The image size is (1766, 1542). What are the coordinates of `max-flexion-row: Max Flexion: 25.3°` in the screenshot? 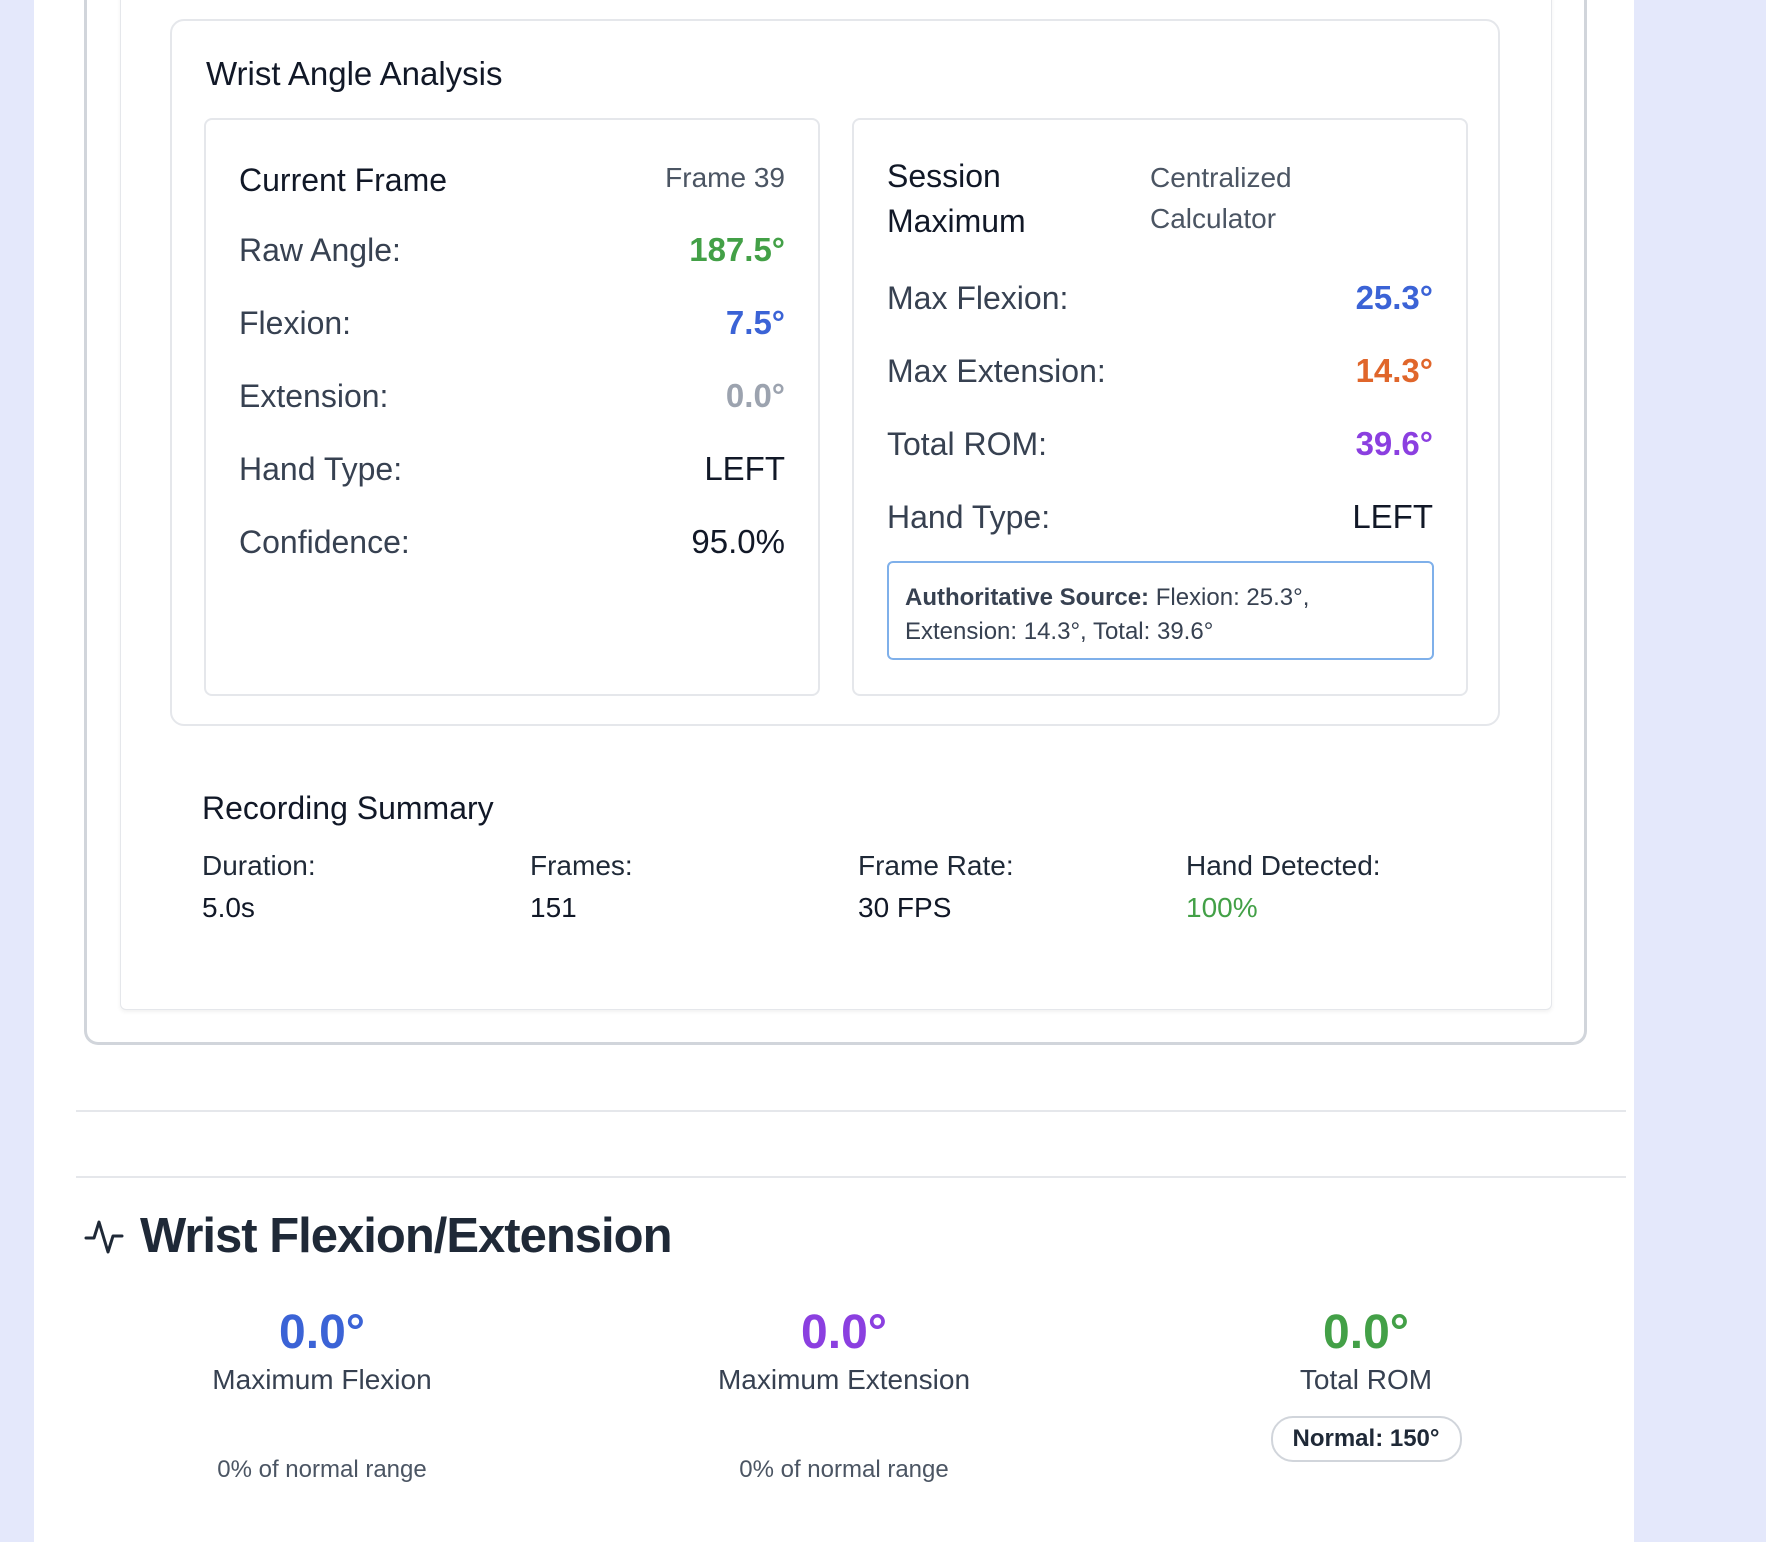 It's located at (1160, 298).